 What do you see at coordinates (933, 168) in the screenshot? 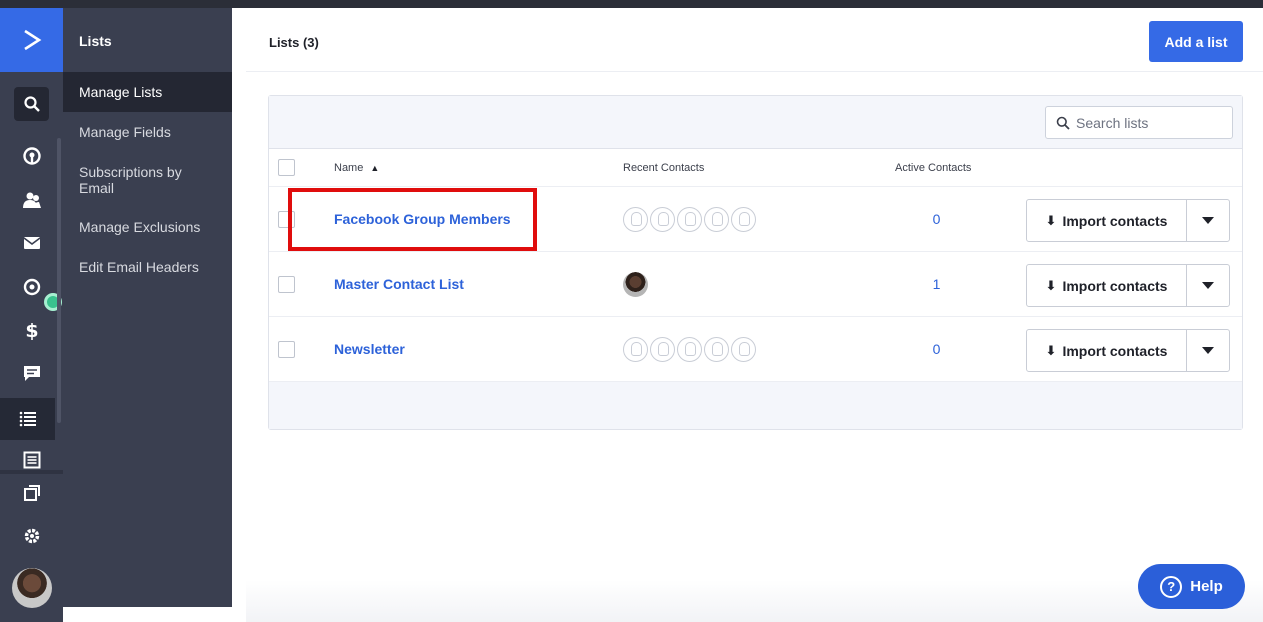
I see `column-header-active-contacts: Active Contacts` at bounding box center [933, 168].